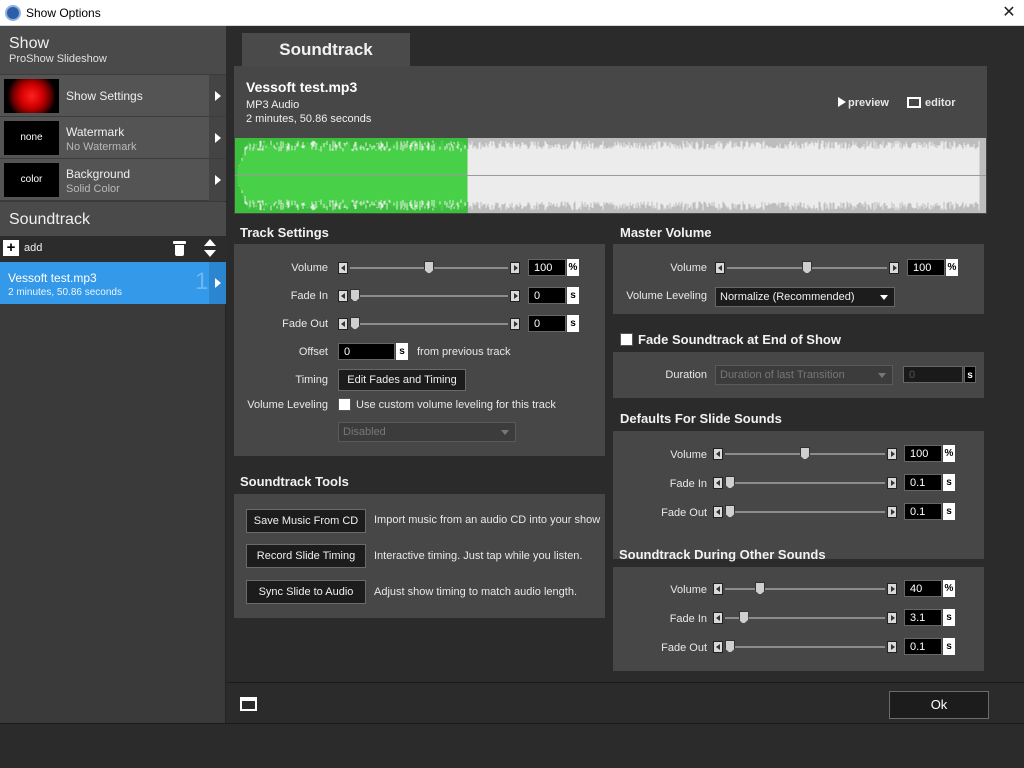 The height and width of the screenshot is (768, 1024). I want to click on track-fade-out-input: 0, so click(547, 323).